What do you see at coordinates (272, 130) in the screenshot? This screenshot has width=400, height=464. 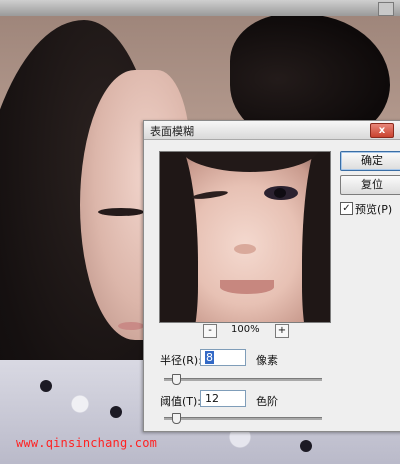 I see `dialog-titlebar: 表面模糊 x` at bounding box center [272, 130].